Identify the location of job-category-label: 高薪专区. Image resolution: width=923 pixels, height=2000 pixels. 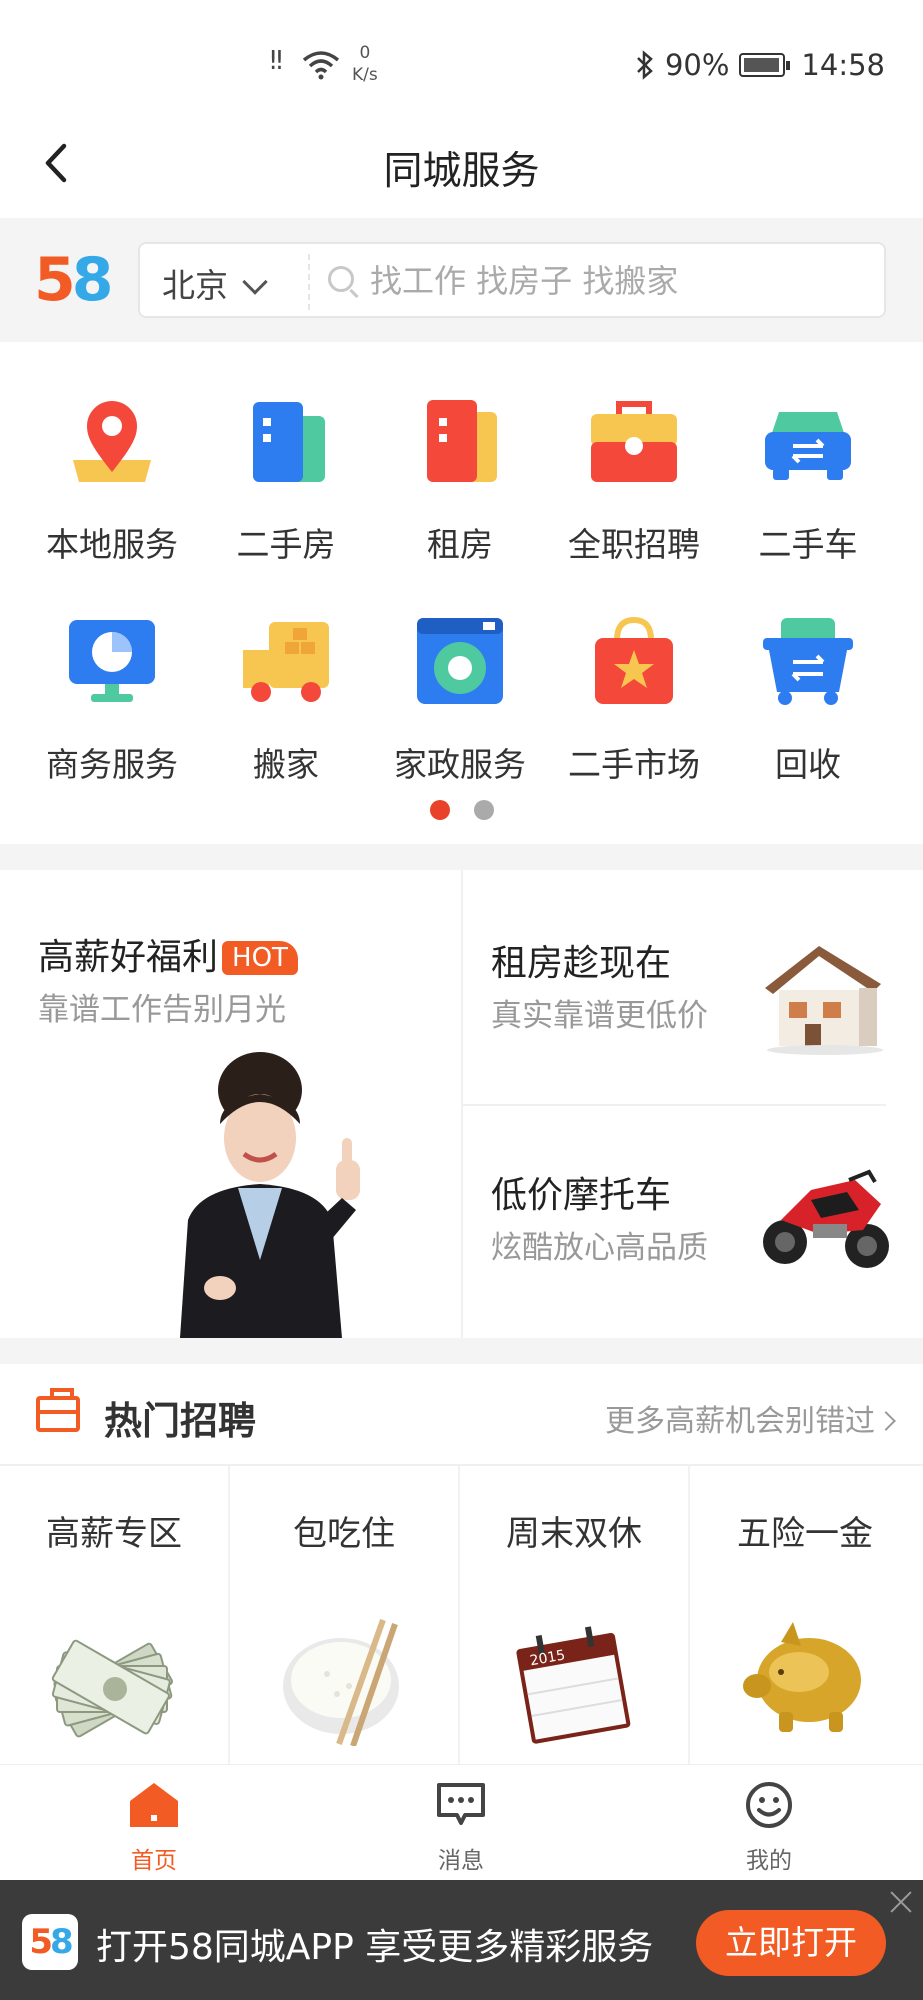
(114, 1534).